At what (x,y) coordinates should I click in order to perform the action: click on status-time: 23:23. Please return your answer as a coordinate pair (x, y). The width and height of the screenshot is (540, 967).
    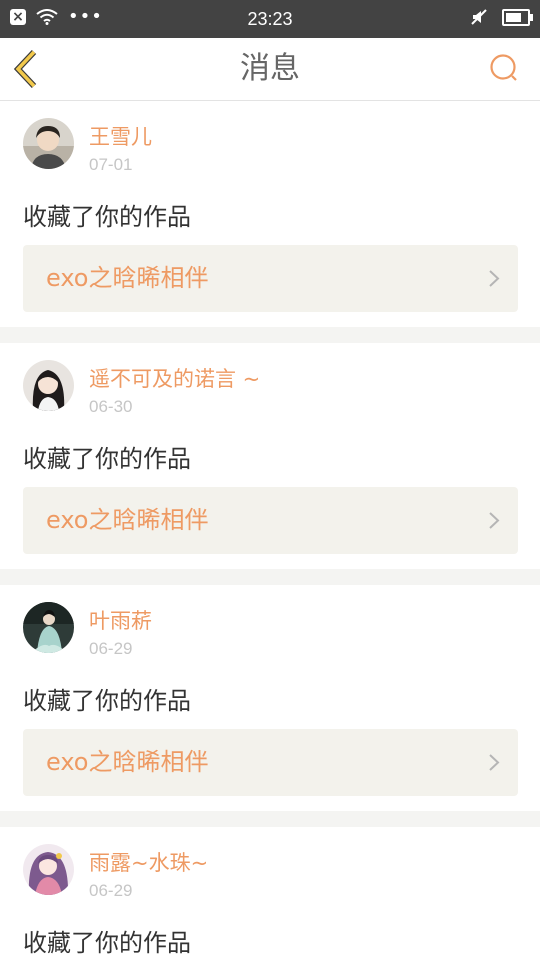
    Looking at the image, I should click on (270, 19).